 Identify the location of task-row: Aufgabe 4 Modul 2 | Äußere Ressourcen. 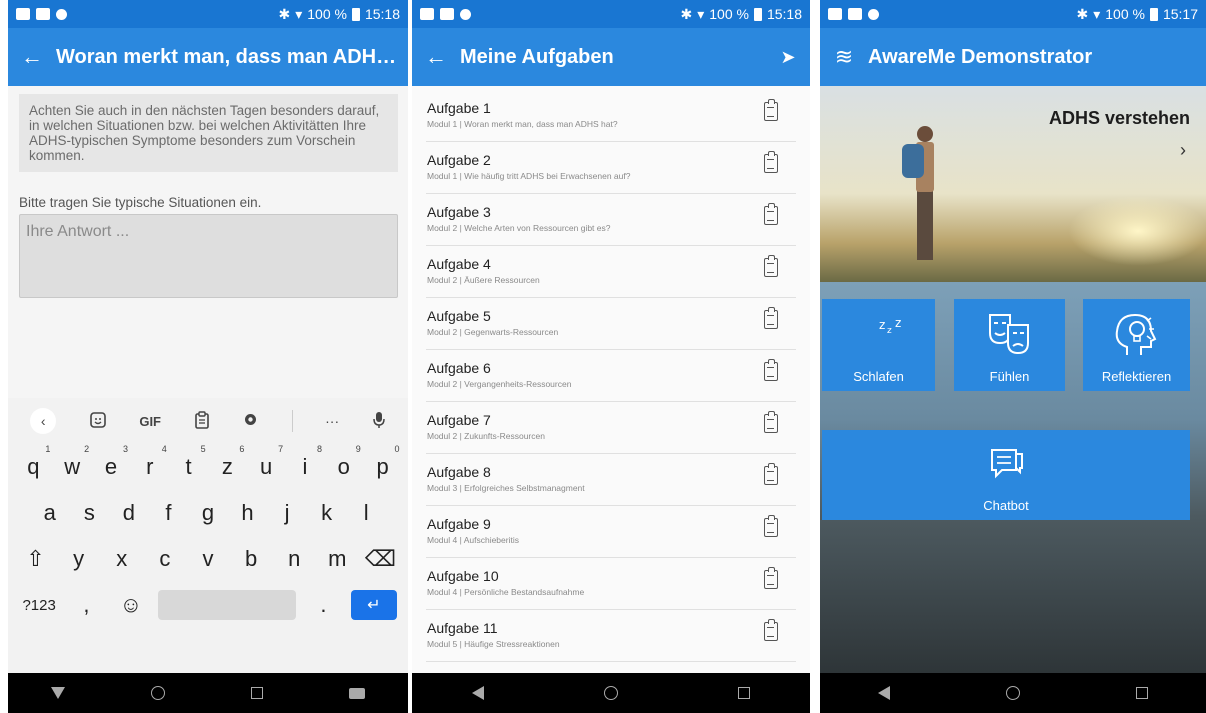
(611, 272).